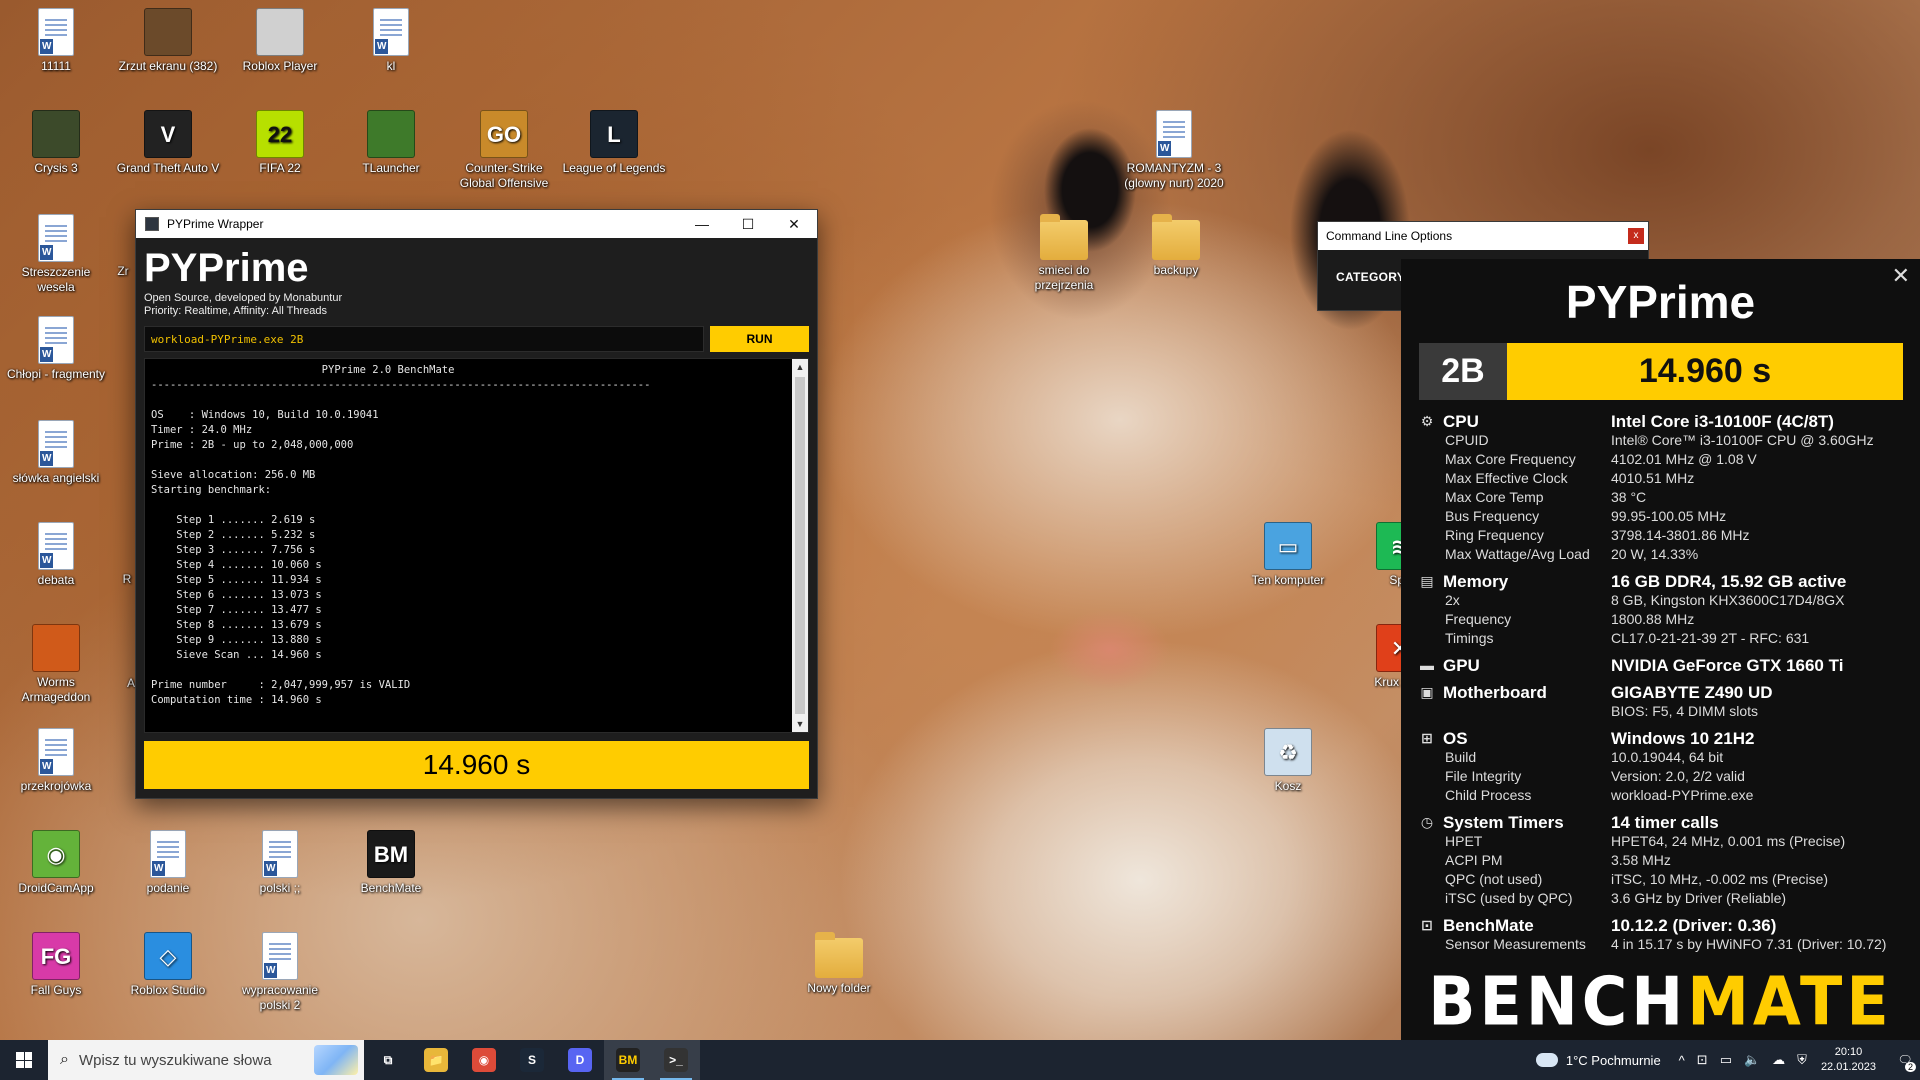  Describe the element at coordinates (1702, 1060) in the screenshot. I see `network-icon: ⊡` at that location.